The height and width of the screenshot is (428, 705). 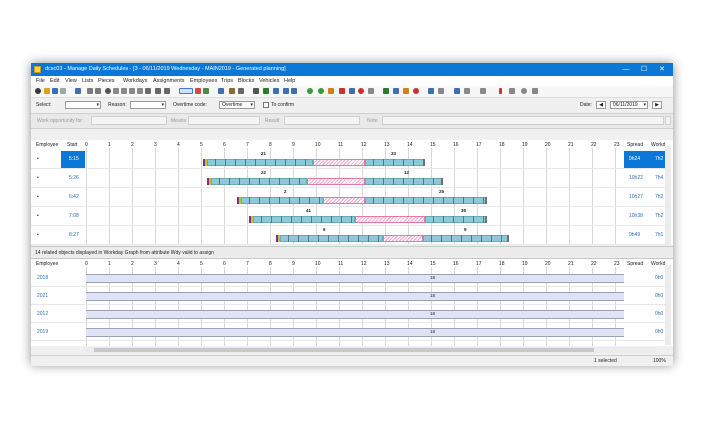 I want to click on menu-blocks: Blocks, so click(x=246, y=81).